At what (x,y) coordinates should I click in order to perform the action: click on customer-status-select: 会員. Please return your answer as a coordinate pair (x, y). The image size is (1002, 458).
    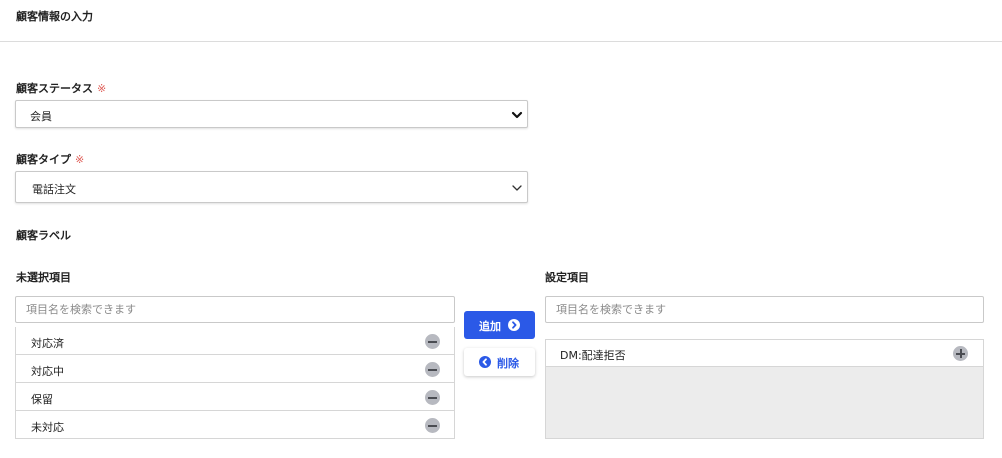
    Looking at the image, I should click on (271, 114).